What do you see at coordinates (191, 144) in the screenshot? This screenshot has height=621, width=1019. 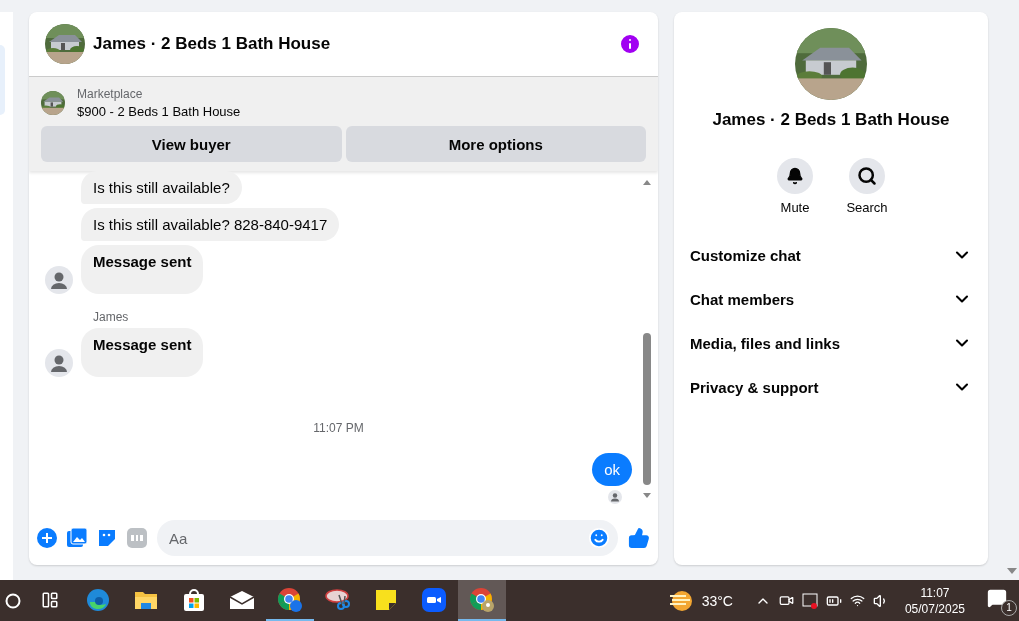 I see `listing-button: View buyer` at bounding box center [191, 144].